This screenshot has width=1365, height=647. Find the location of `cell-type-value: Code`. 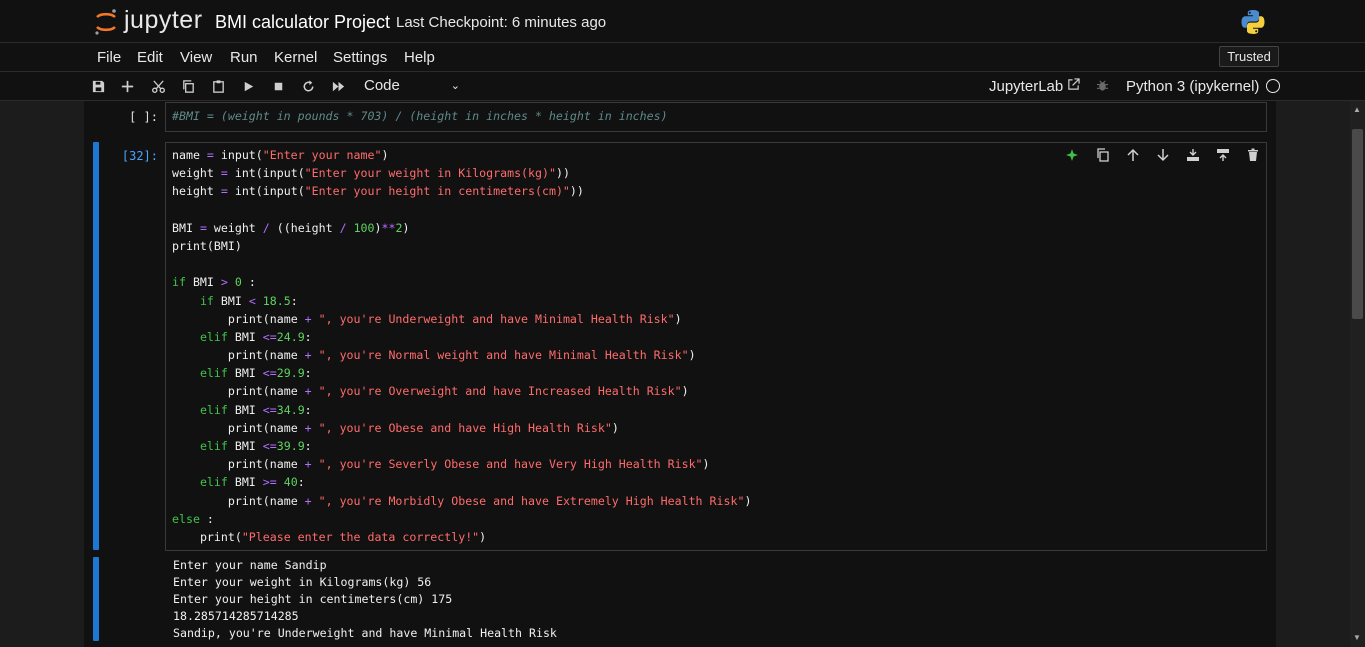

cell-type-value: Code is located at coordinates (382, 85).